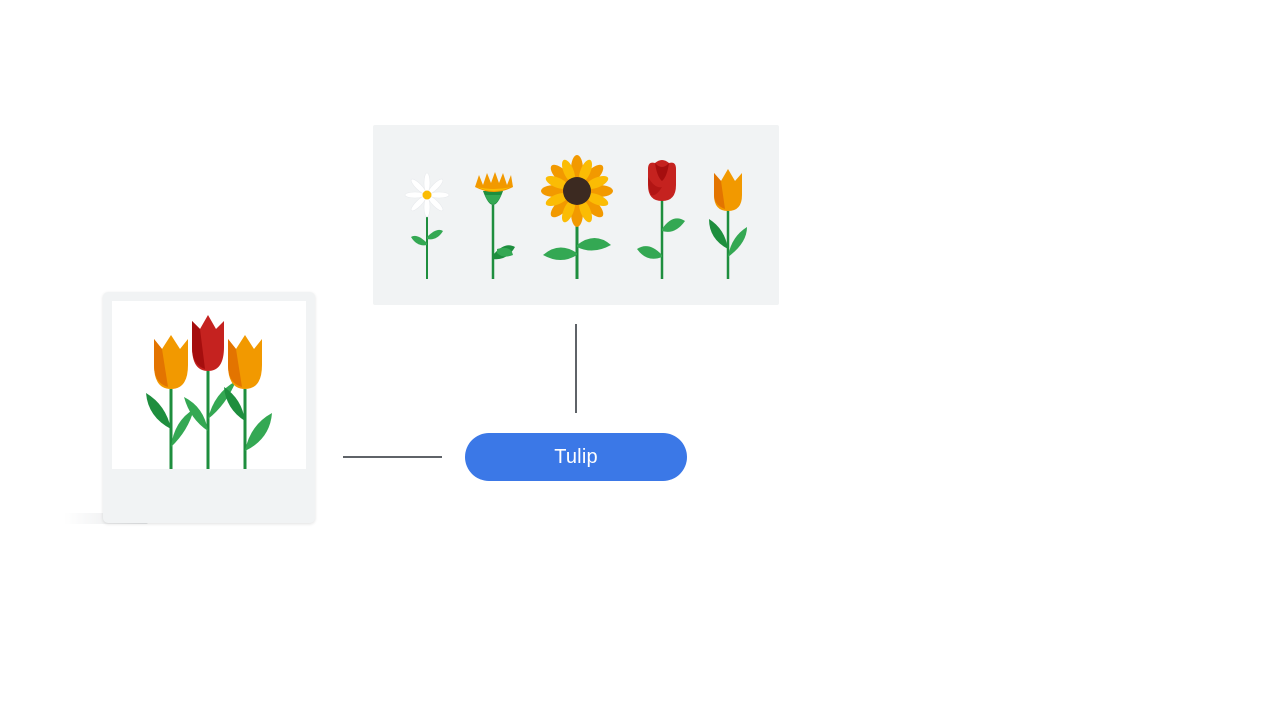 This screenshot has height=720, width=1280. I want to click on class-label-pill: Tulip, so click(576, 457).